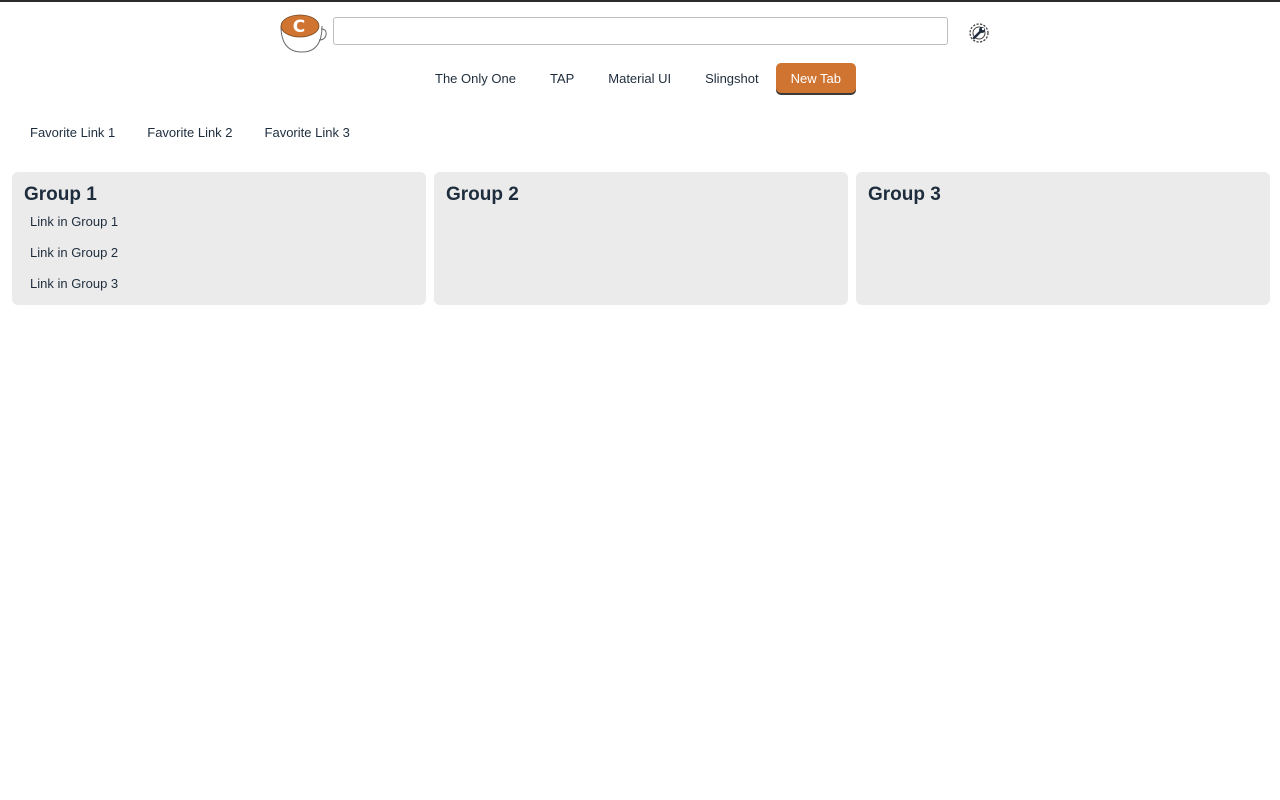 The height and width of the screenshot is (800, 1280). What do you see at coordinates (639, 78) in the screenshot?
I see `tab-material-ui: Material UI` at bounding box center [639, 78].